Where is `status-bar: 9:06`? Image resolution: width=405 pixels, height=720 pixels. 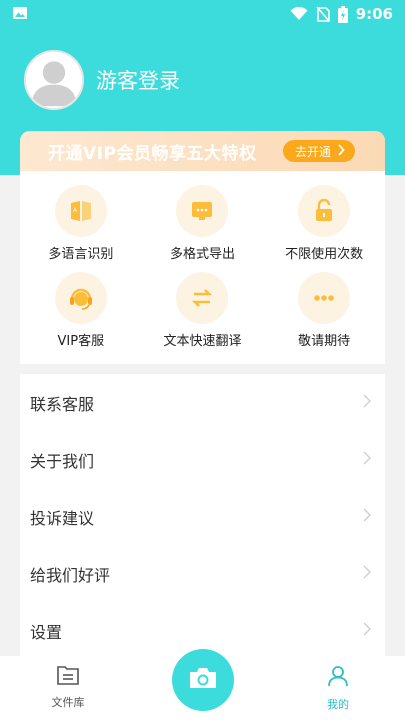
status-bar: 9:06 is located at coordinates (202, 14).